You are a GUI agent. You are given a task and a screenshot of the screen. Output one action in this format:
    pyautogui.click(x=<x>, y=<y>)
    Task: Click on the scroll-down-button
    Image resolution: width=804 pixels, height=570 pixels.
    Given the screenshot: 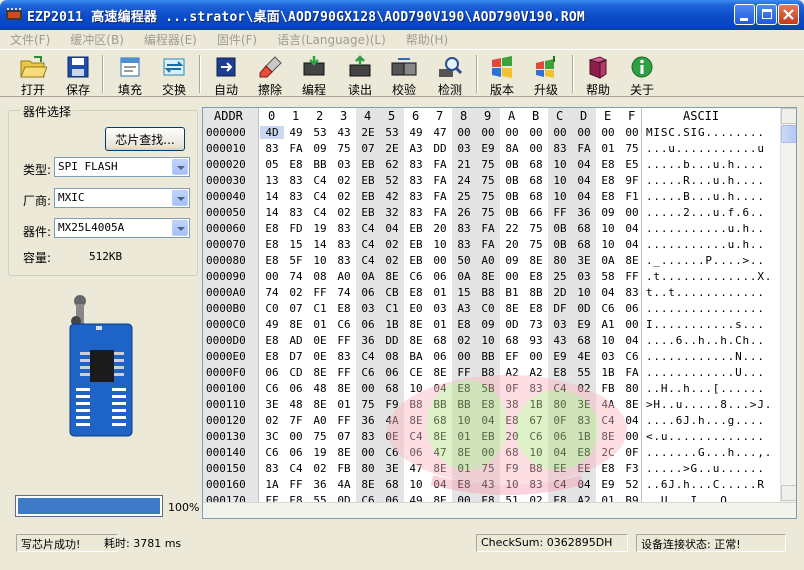 What is the action you would take?
    pyautogui.click(x=788, y=493)
    